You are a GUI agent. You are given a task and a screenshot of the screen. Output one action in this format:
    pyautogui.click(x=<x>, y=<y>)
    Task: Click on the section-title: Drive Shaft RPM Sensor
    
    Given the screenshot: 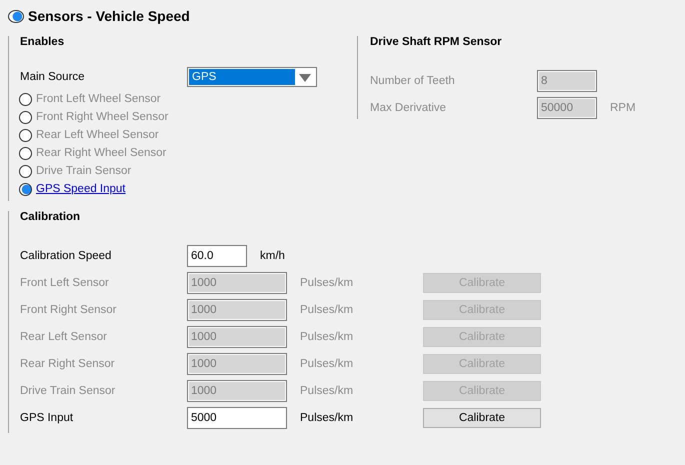 What is the action you would take?
    pyautogui.click(x=436, y=43)
    